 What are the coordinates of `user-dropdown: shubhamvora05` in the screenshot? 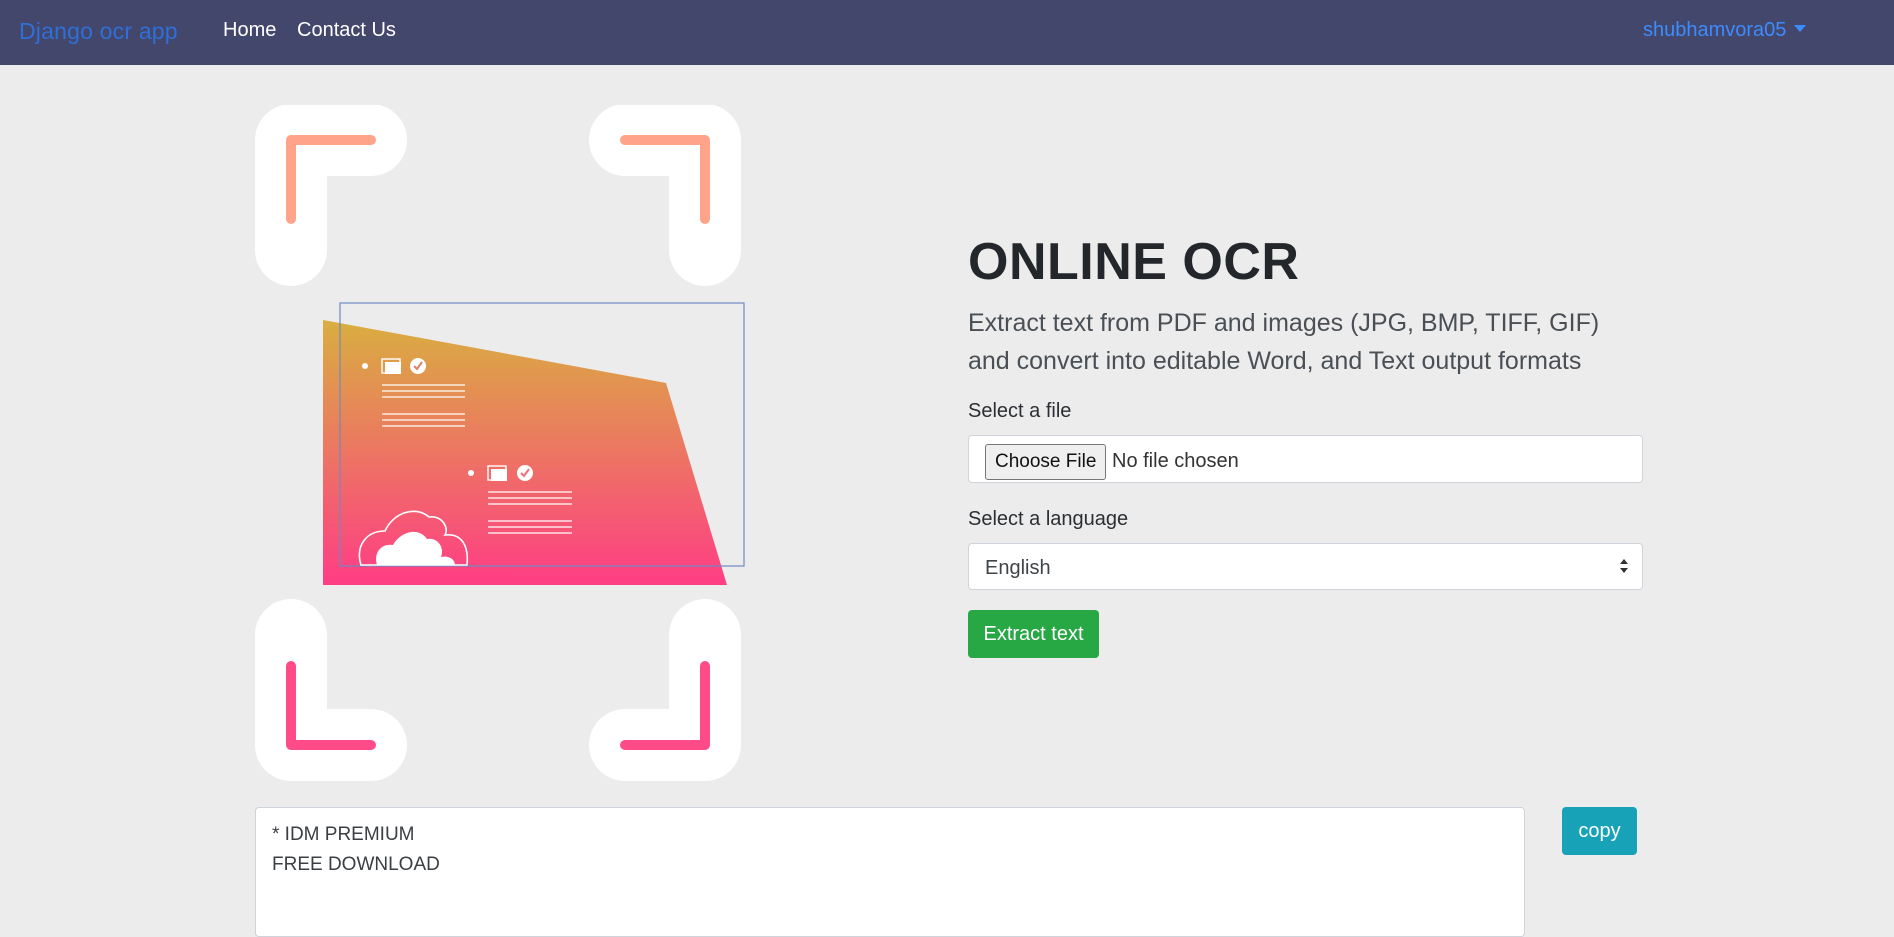 It's located at (1725, 30).